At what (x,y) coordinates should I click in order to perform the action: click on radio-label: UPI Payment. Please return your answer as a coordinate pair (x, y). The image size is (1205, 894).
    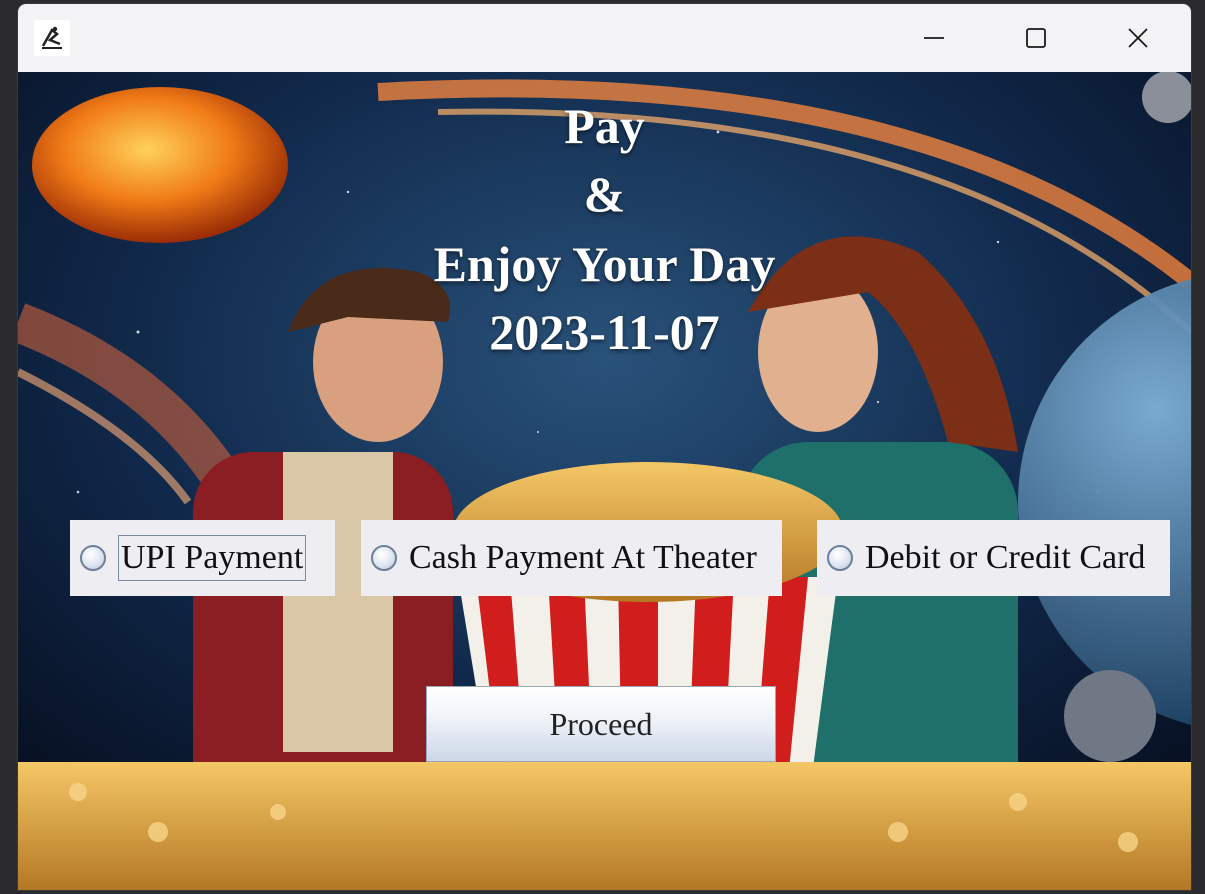
    Looking at the image, I should click on (212, 558).